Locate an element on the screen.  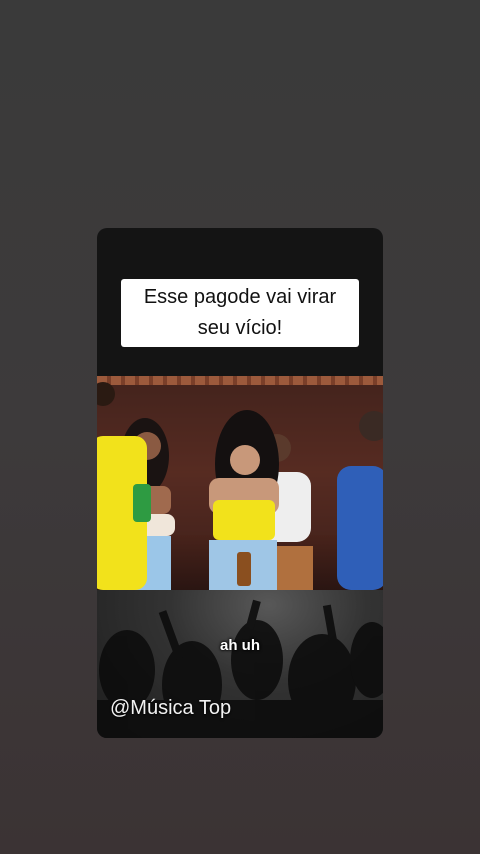
dancers-scene is located at coordinates (240, 486).